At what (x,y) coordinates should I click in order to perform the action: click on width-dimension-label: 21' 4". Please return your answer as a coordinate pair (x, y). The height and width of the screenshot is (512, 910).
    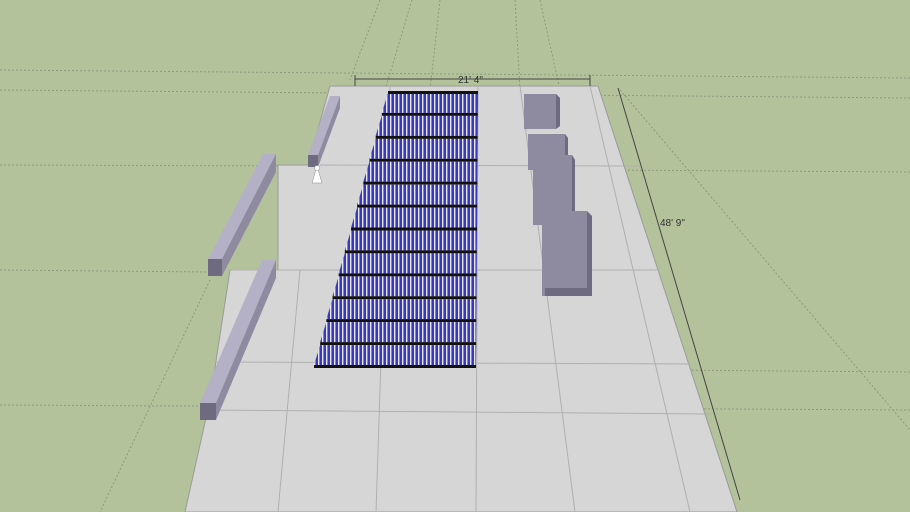
    Looking at the image, I should click on (470, 80).